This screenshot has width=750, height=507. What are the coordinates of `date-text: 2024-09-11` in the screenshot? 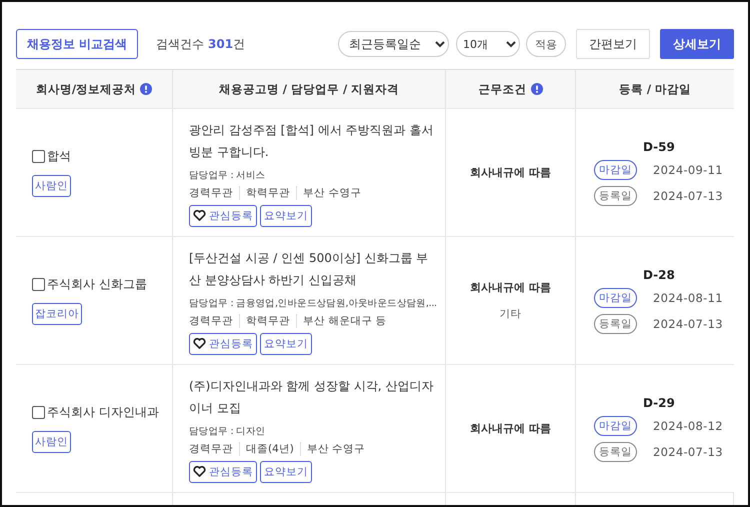 It's located at (688, 169).